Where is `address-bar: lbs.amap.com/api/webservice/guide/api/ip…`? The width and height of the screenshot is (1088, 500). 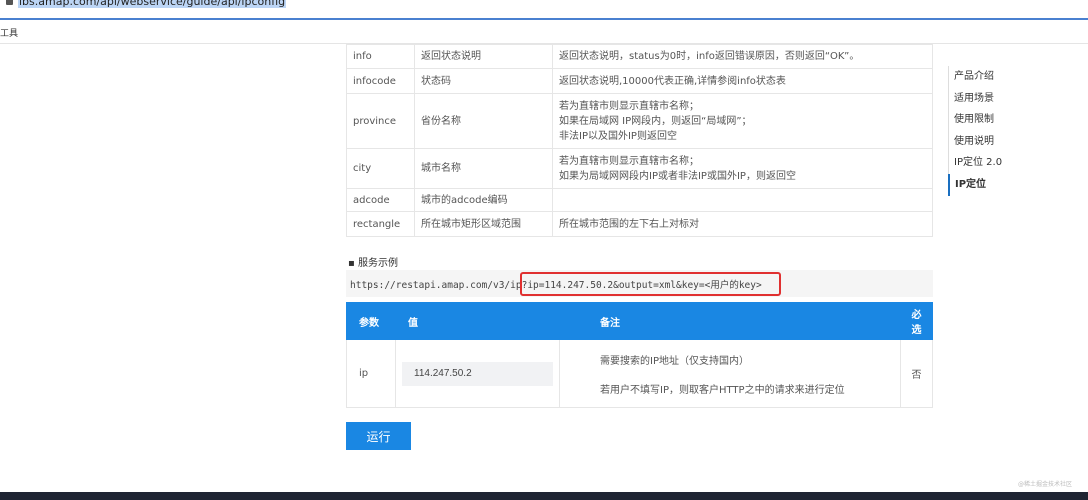 address-bar: lbs.amap.com/api/webservice/guide/api/ip… is located at coordinates (544, 10).